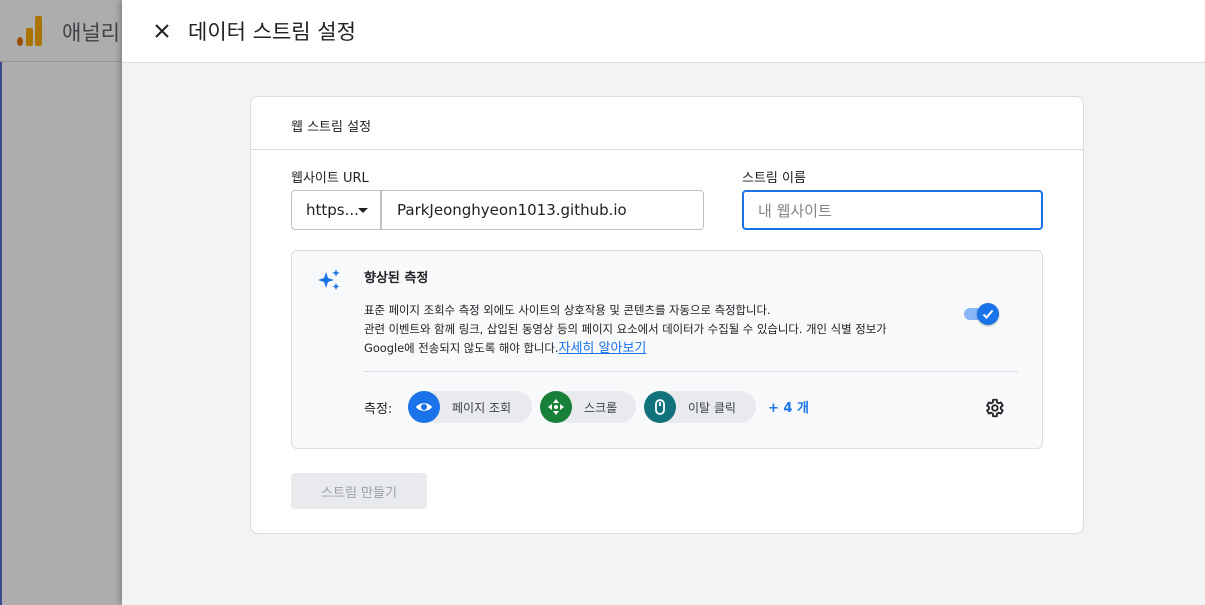  What do you see at coordinates (424, 407) in the screenshot?
I see `eye-icon` at bounding box center [424, 407].